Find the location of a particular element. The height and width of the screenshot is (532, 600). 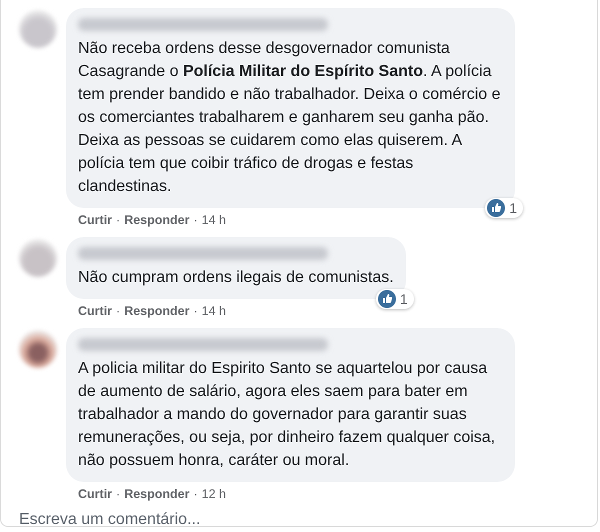

timestamp: 12 h is located at coordinates (214, 494).